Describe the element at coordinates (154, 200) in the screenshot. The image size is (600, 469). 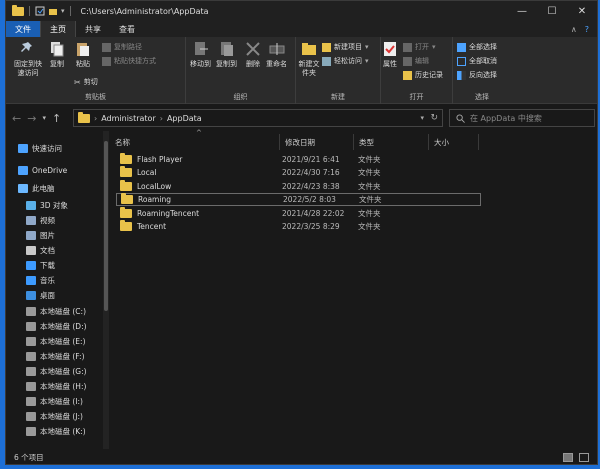
I see `file-name: Roaming` at that location.